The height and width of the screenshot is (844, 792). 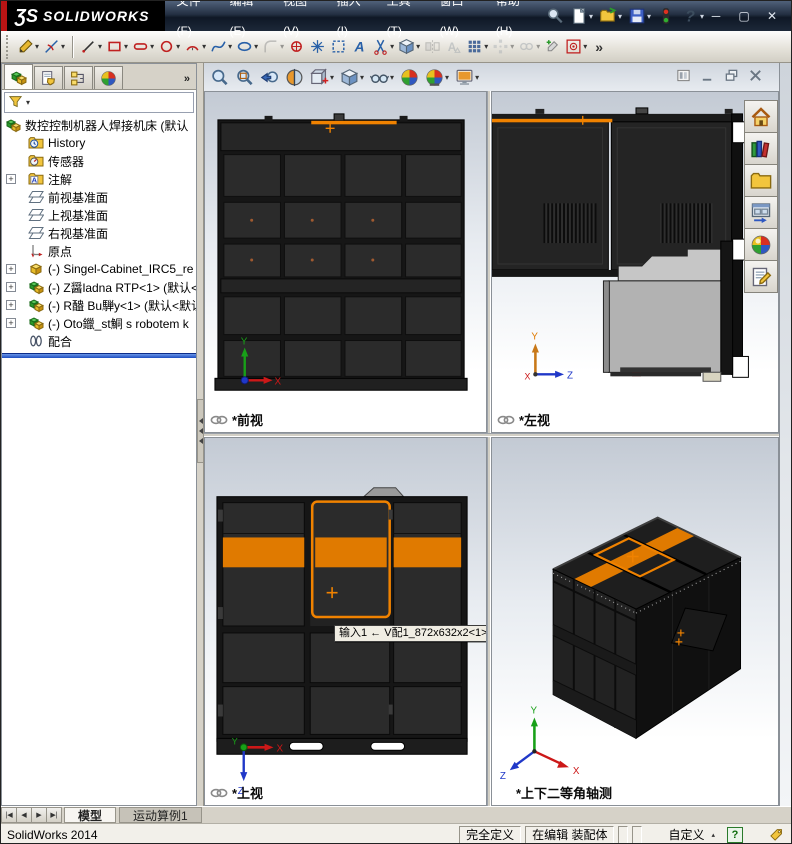 I want to click on line-button: ▾, so click(x=91, y=47).